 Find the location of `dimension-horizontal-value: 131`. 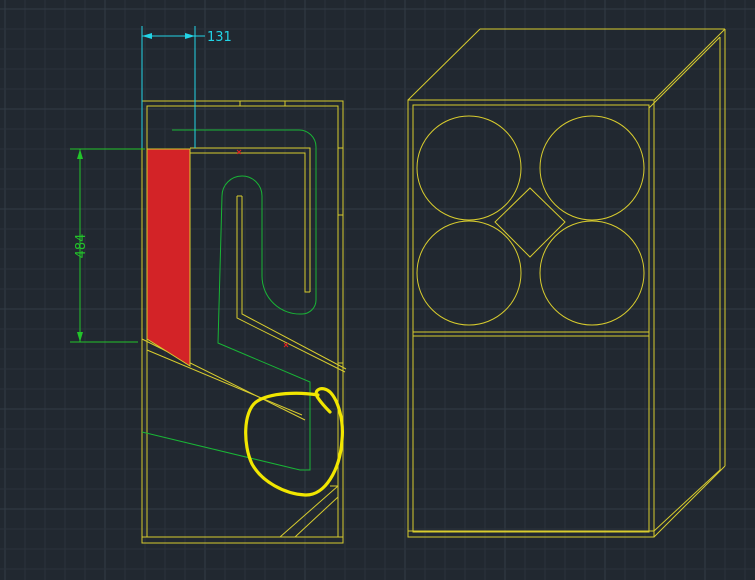

dimension-horizontal-value: 131 is located at coordinates (219, 37).